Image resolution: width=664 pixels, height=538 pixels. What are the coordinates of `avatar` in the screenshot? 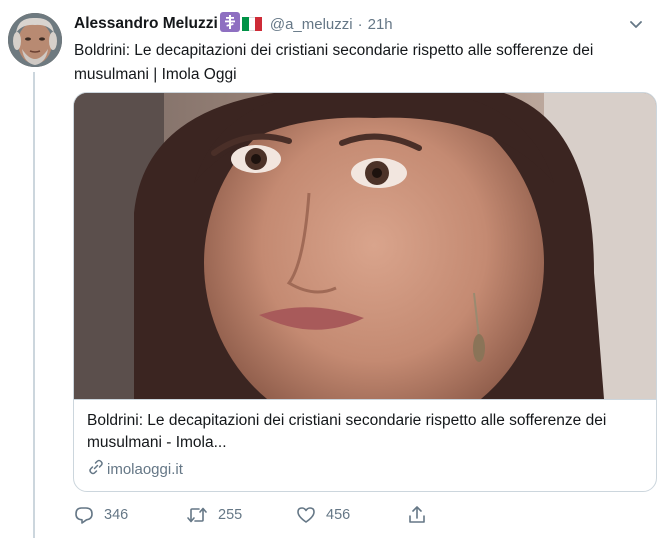 It's located at (35, 40).